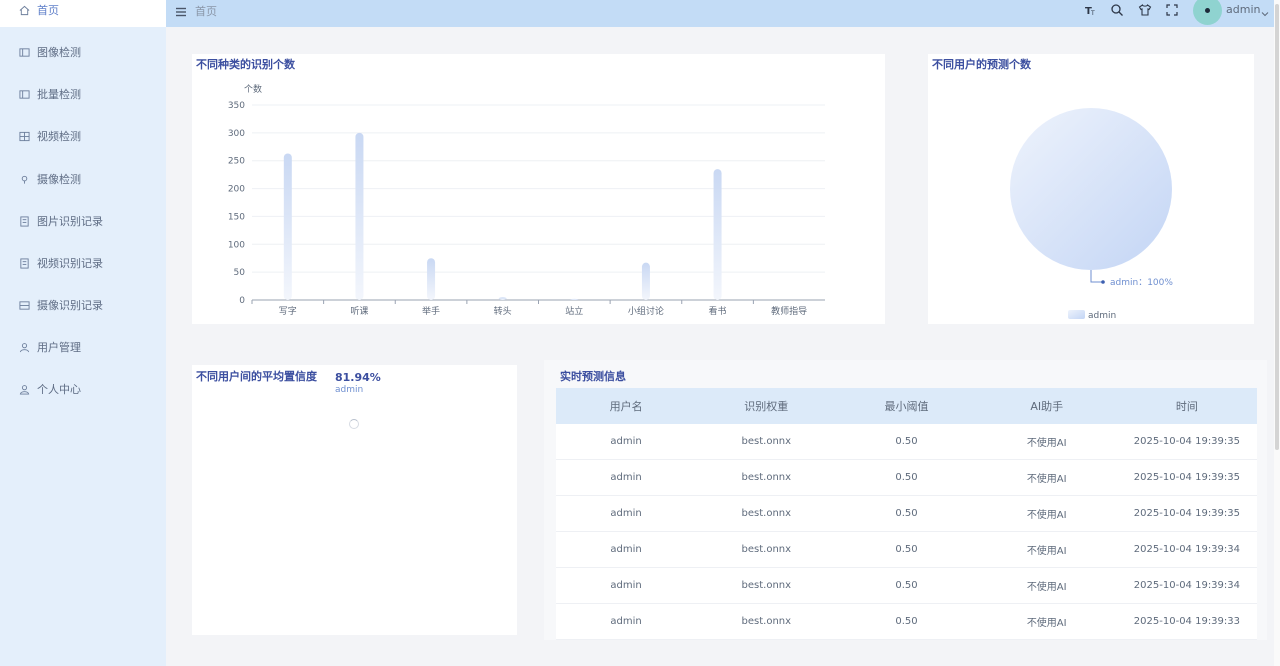 Image resolution: width=1280 pixels, height=666 pixels. What do you see at coordinates (240, 273) in the screenshot?
I see `y-tick-label: 50` at bounding box center [240, 273].